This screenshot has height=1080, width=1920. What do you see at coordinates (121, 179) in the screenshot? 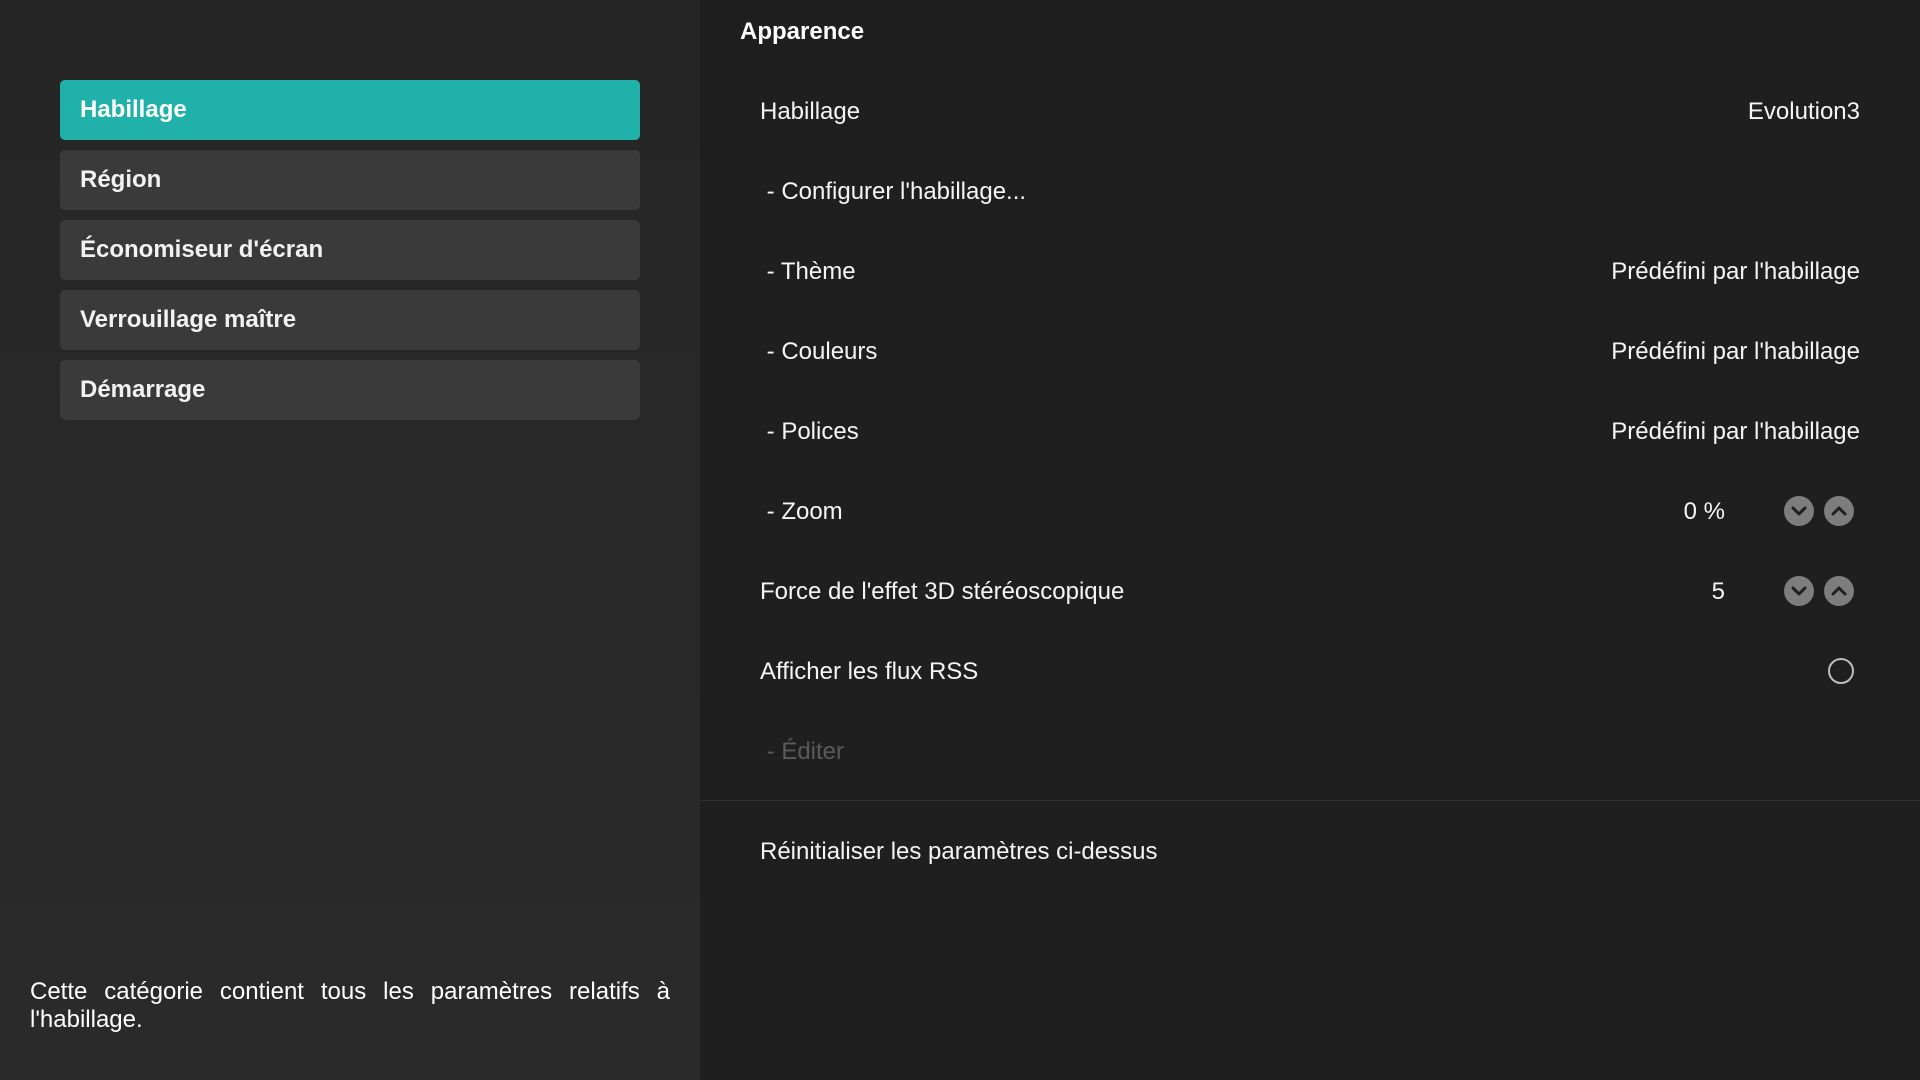
I see `category-item-label: Région` at bounding box center [121, 179].